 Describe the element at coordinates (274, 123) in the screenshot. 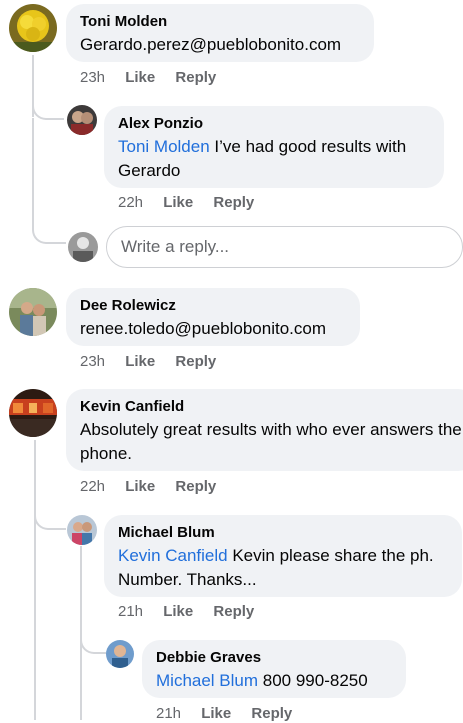

I see `reply-author: Alex Ponzio` at that location.